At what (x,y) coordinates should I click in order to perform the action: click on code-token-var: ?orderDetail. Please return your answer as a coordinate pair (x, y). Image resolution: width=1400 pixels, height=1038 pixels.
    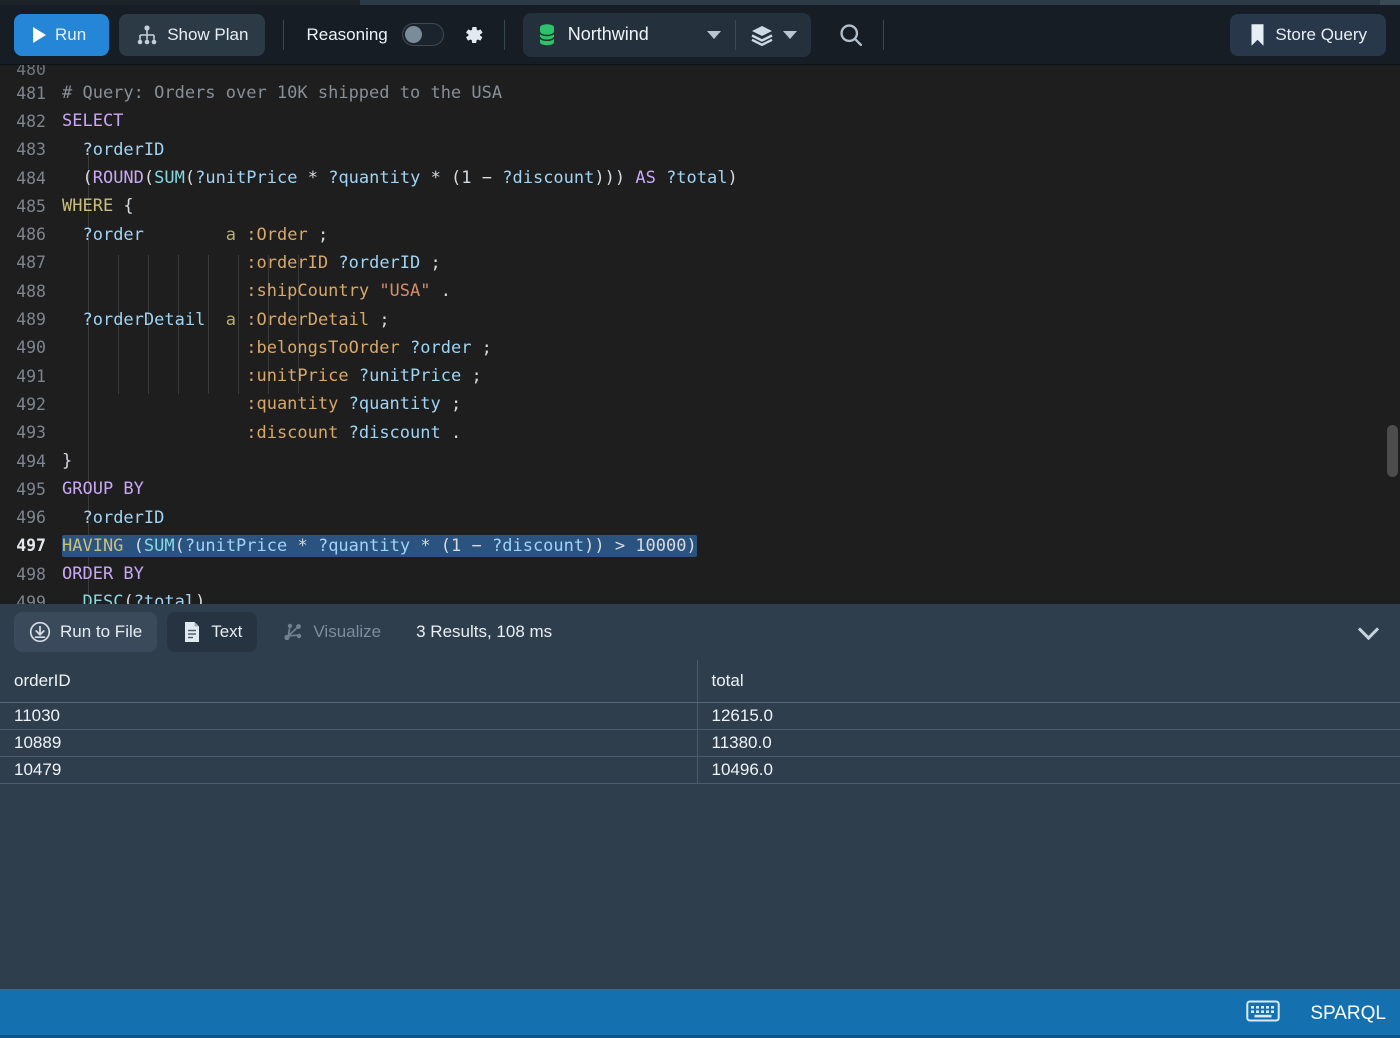
    Looking at the image, I should click on (144, 319).